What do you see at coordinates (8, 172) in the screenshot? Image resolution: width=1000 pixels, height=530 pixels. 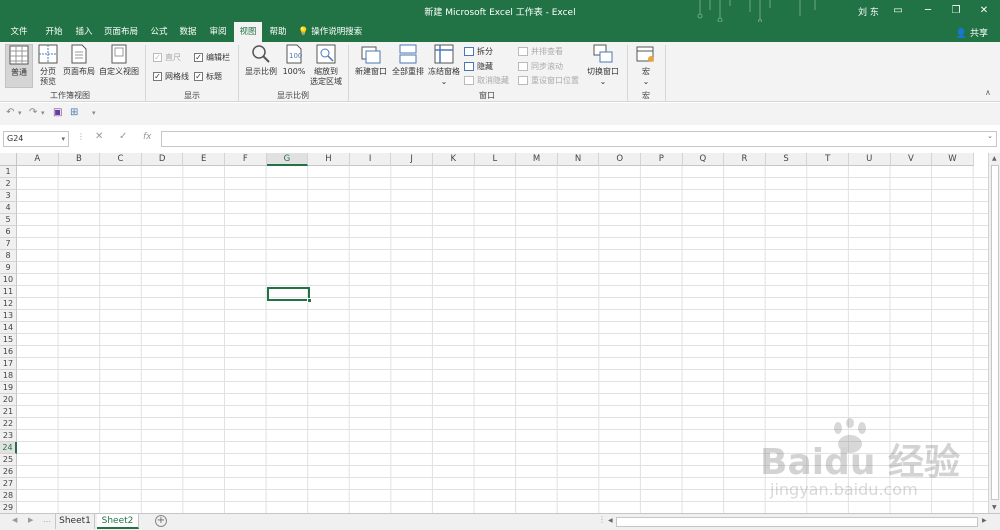 I see `row-header: 1` at bounding box center [8, 172].